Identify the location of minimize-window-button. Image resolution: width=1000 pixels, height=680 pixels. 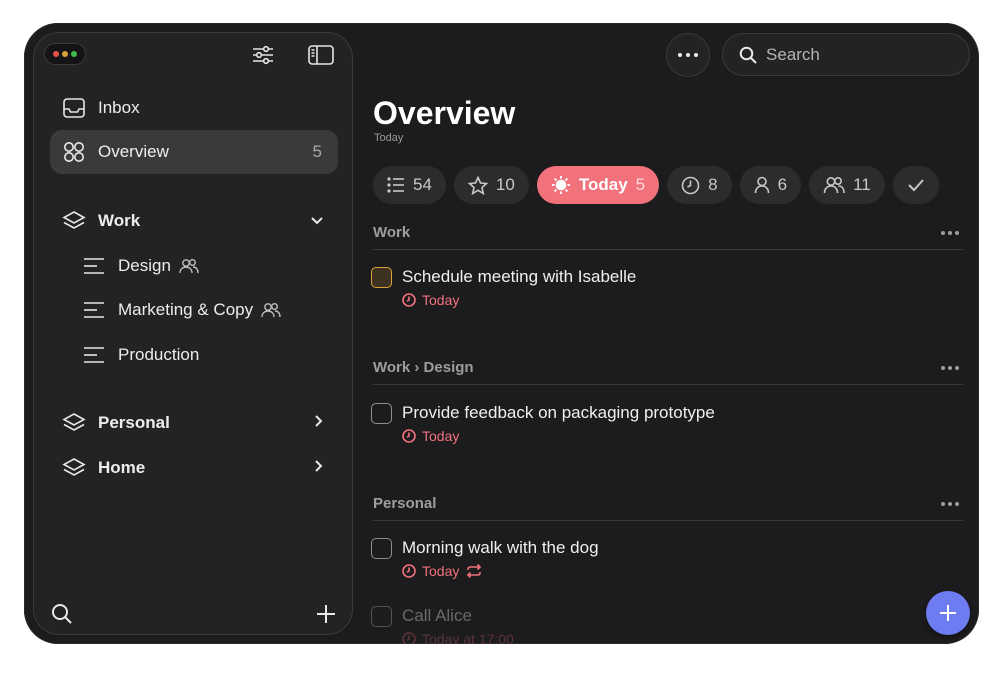
(65, 54).